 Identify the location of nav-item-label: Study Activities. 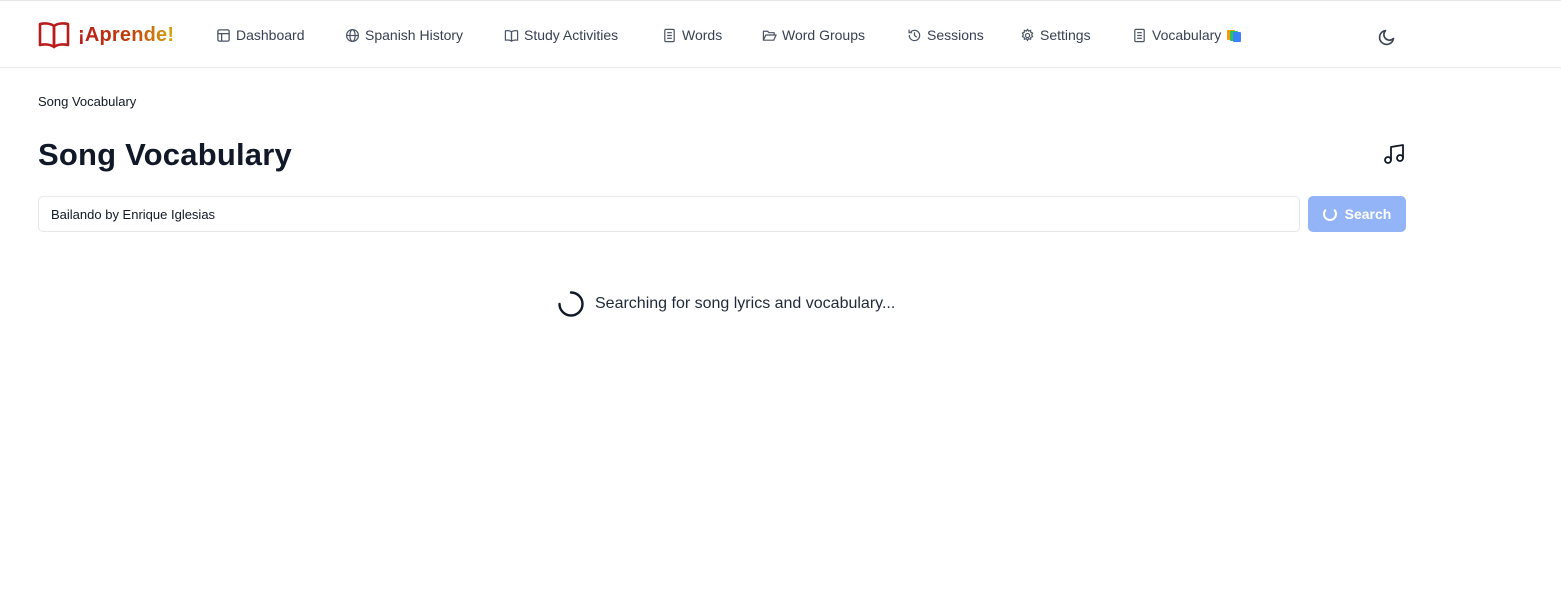
(571, 35).